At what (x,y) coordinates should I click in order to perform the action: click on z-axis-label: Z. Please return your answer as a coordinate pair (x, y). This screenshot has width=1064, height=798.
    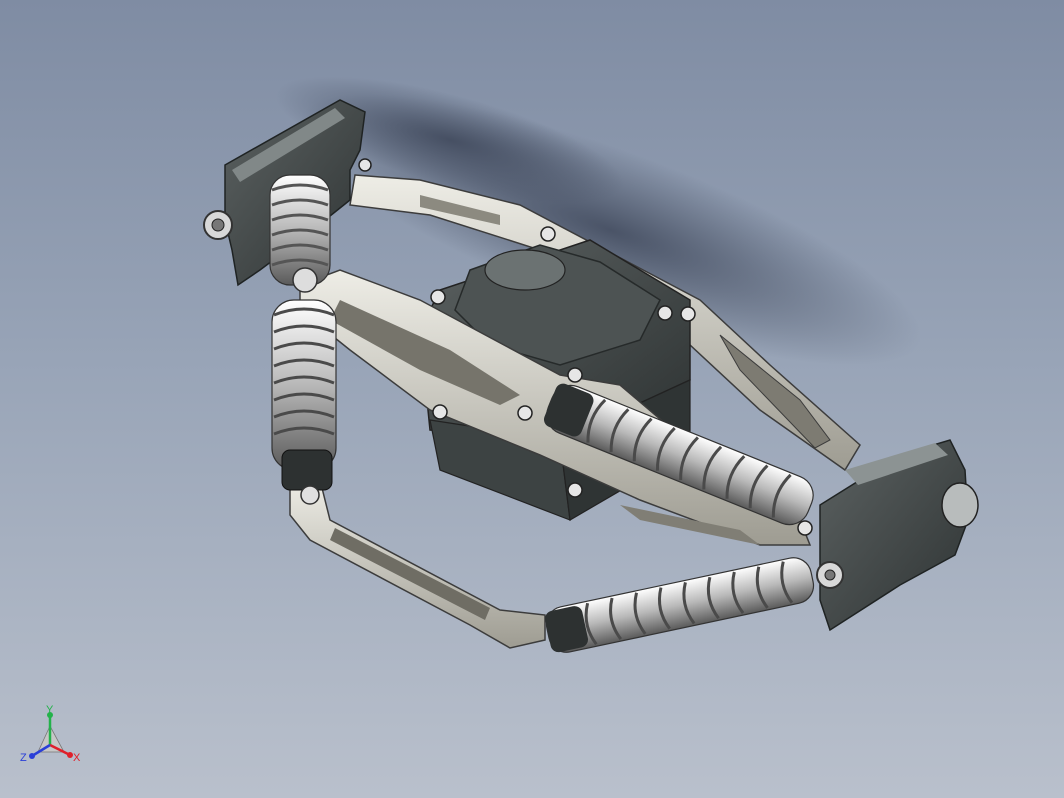
    Looking at the image, I should click on (23, 758).